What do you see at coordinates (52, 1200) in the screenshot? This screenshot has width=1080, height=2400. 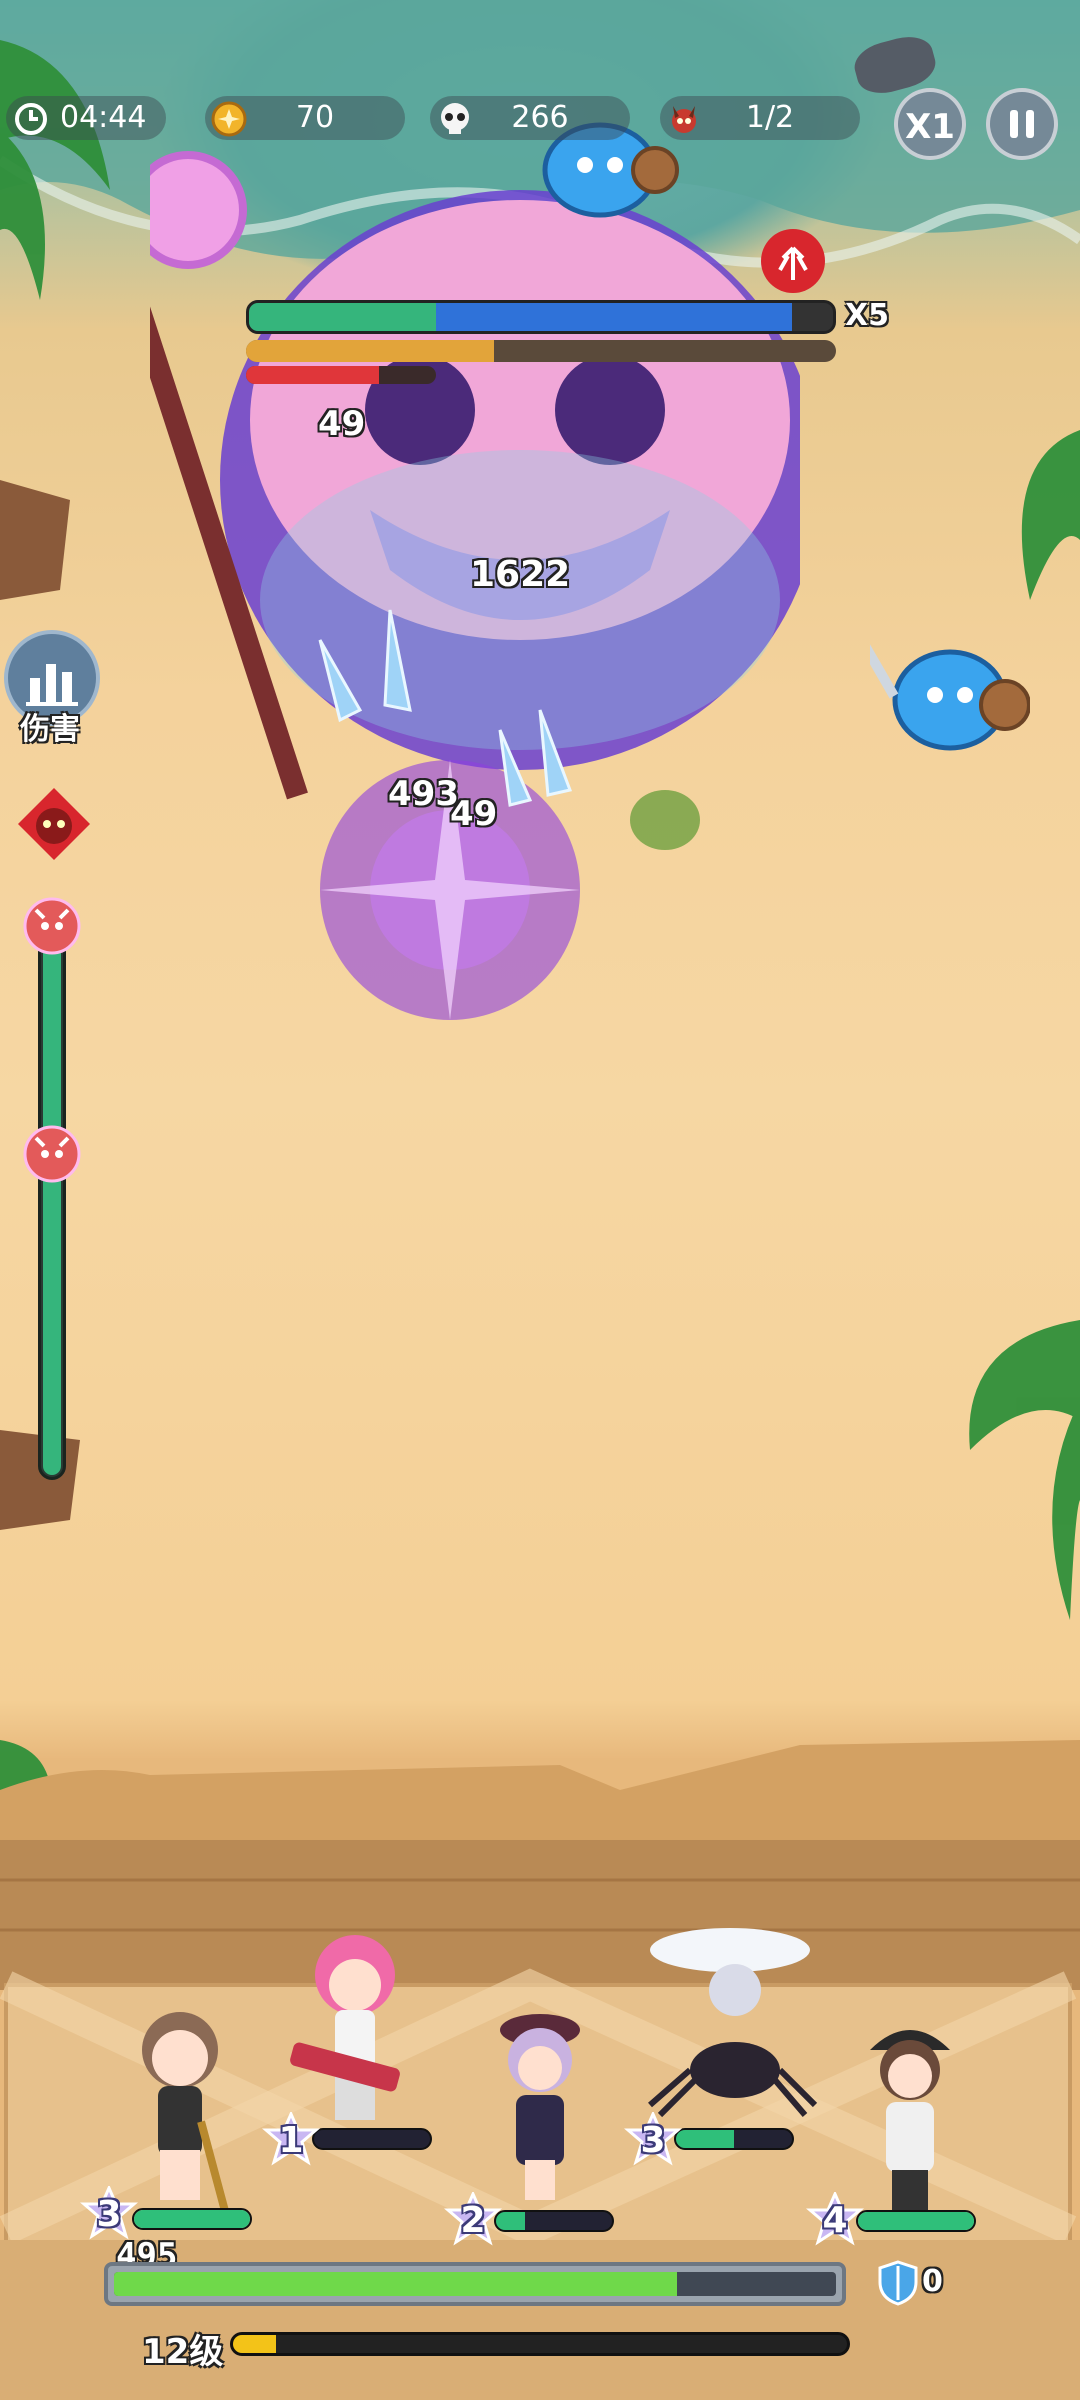 I see `wave-progress-track` at bounding box center [52, 1200].